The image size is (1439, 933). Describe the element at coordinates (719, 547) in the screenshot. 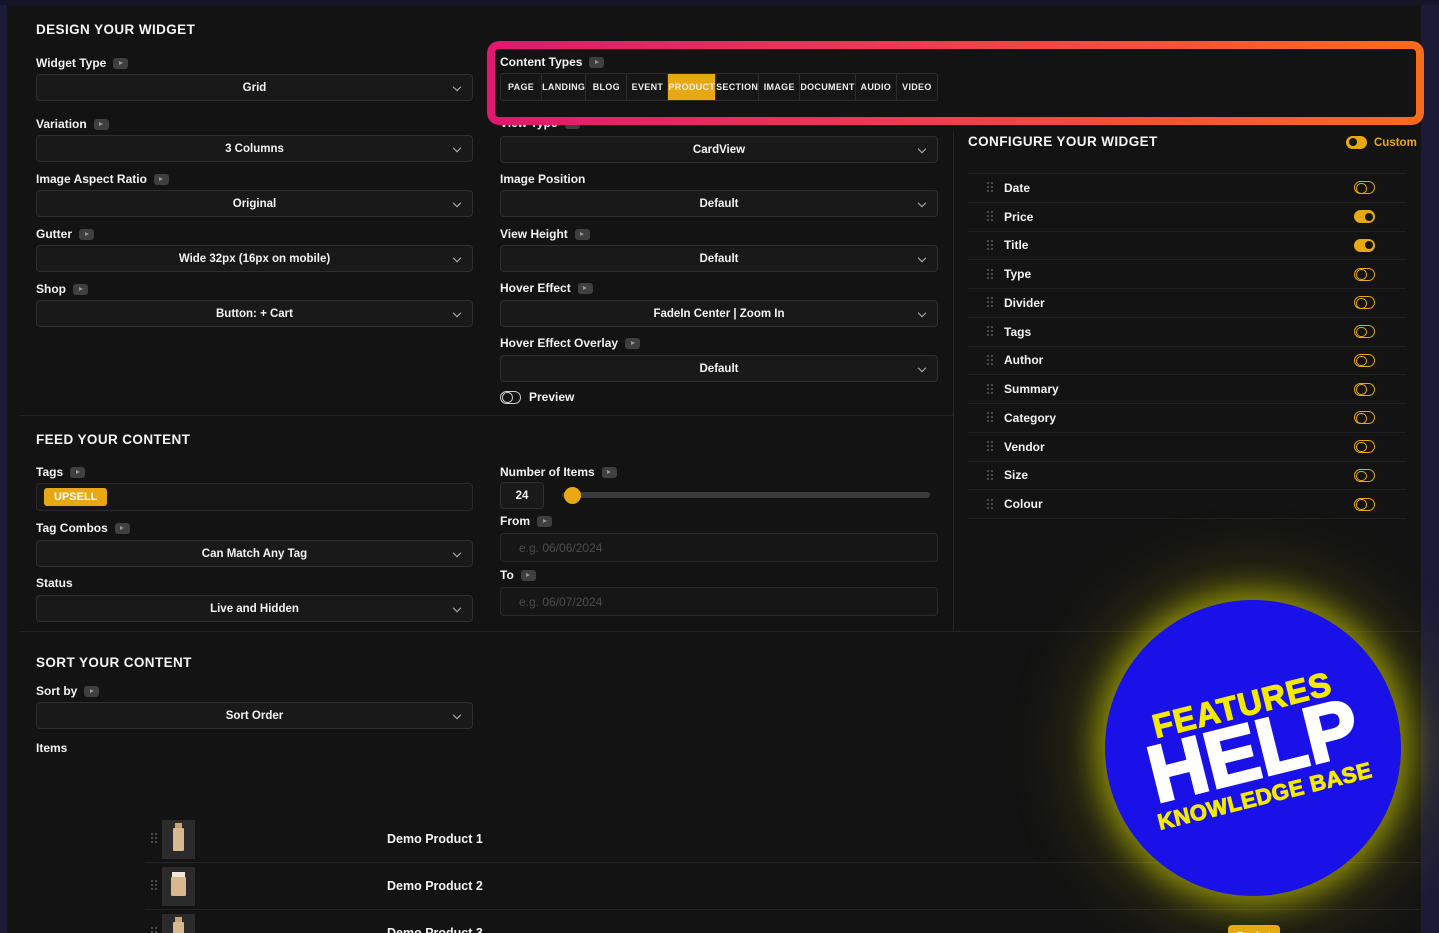

I see `from-date-input` at that location.